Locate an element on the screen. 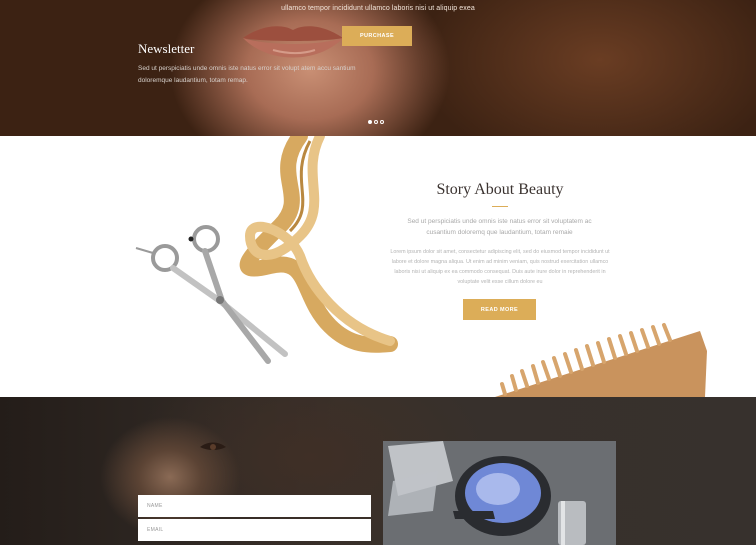 This screenshot has height=545, width=756. email-field: EMAIL is located at coordinates (254, 530).